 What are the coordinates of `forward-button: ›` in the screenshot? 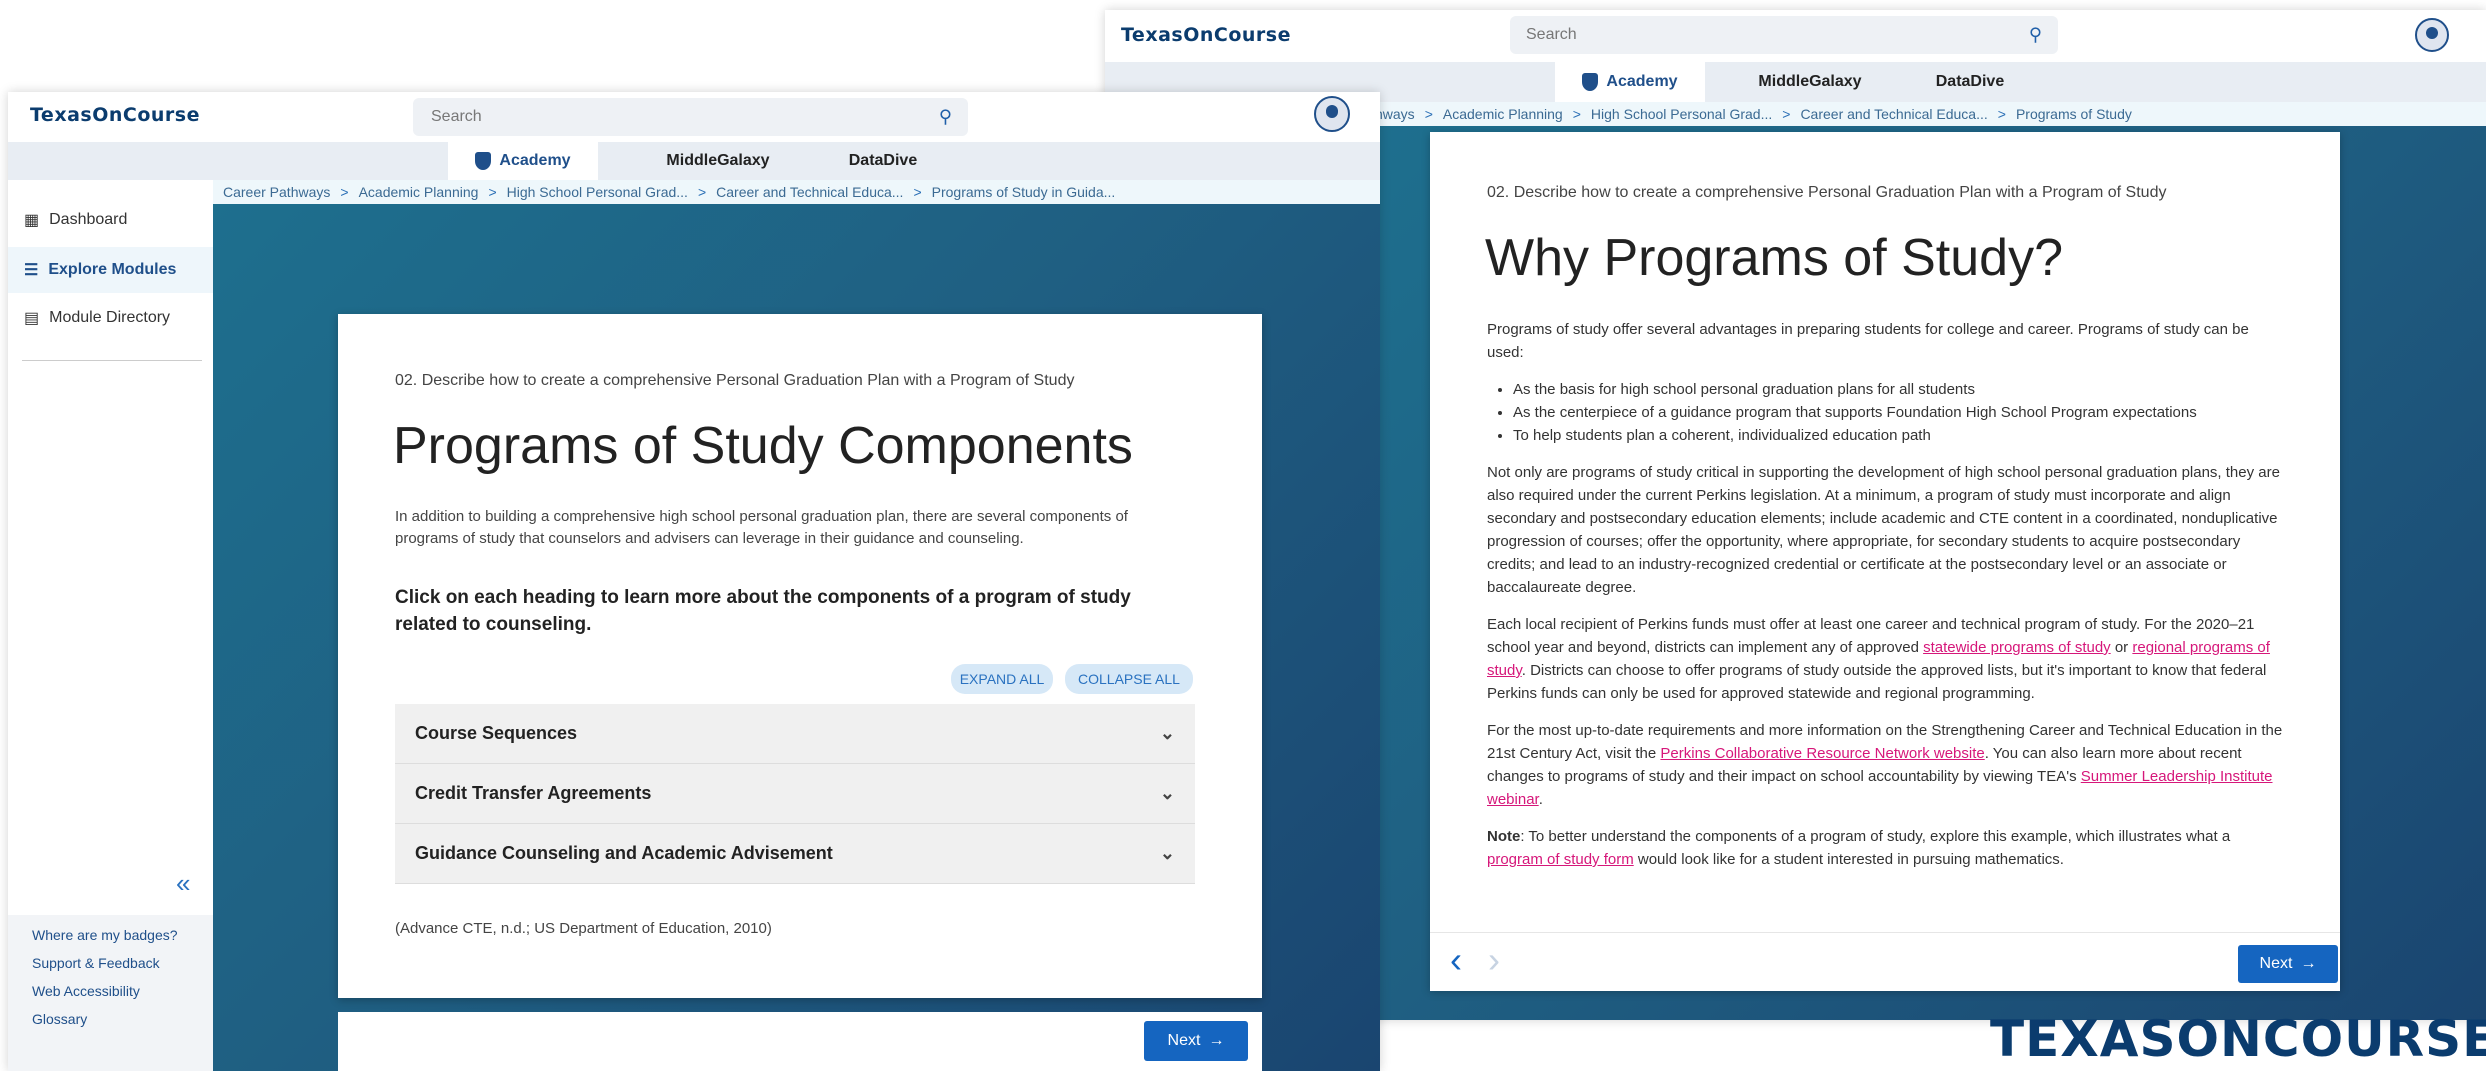 It's located at (1494, 960).